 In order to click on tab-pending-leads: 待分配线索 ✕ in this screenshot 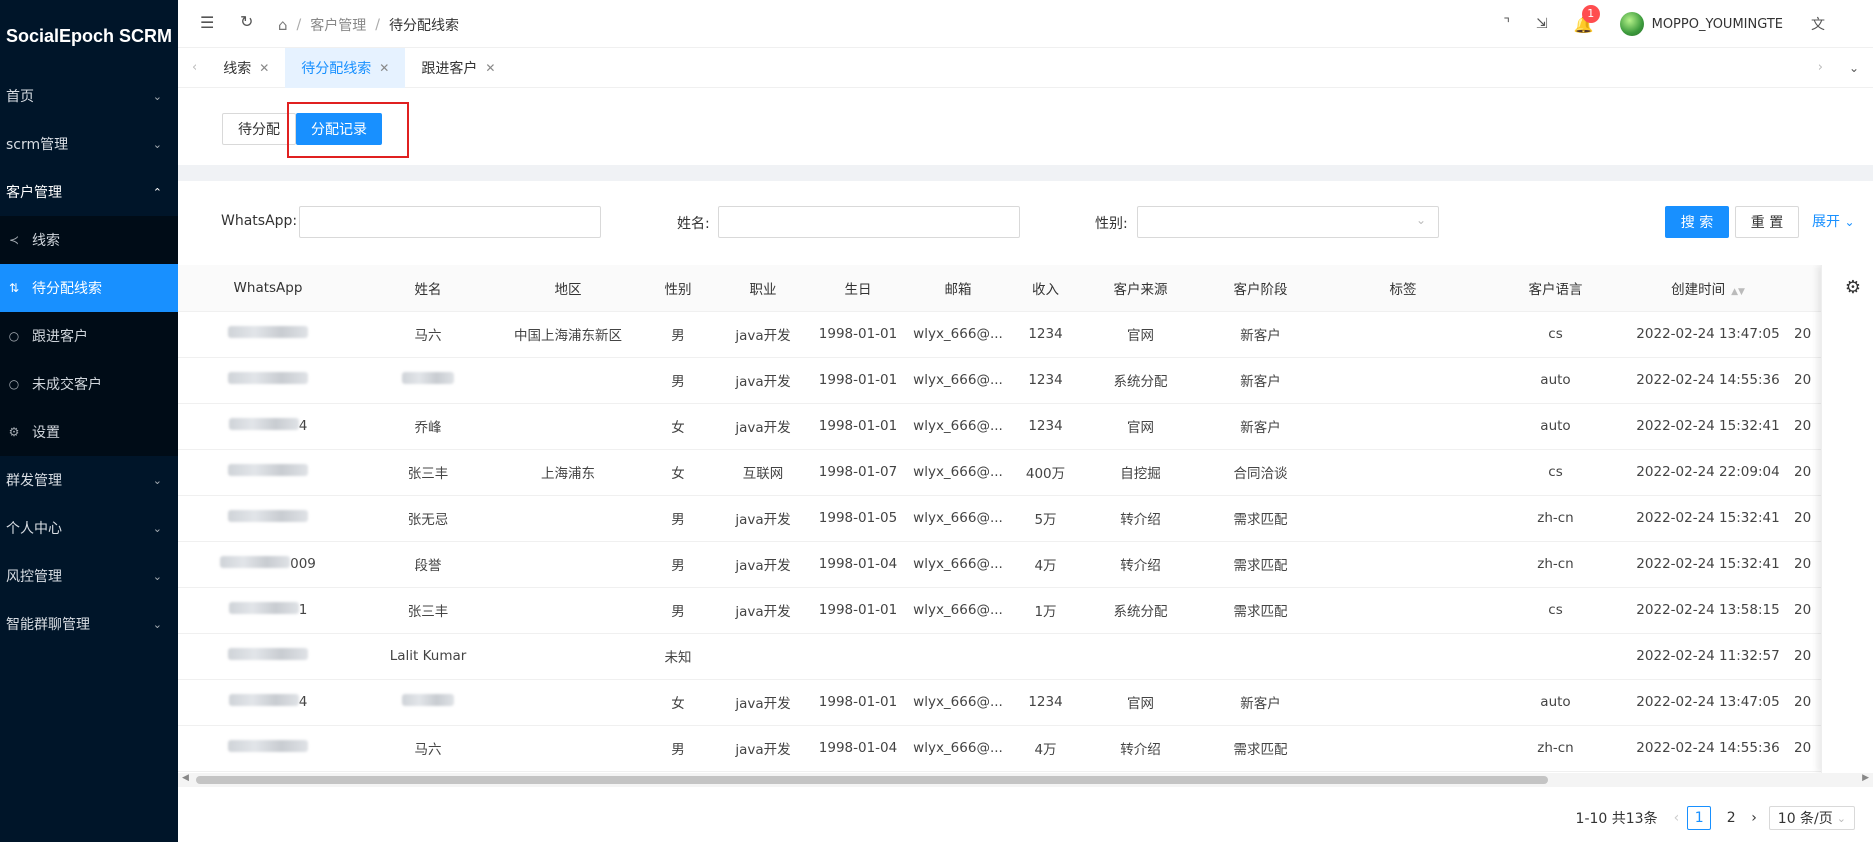, I will do `click(345, 67)`.